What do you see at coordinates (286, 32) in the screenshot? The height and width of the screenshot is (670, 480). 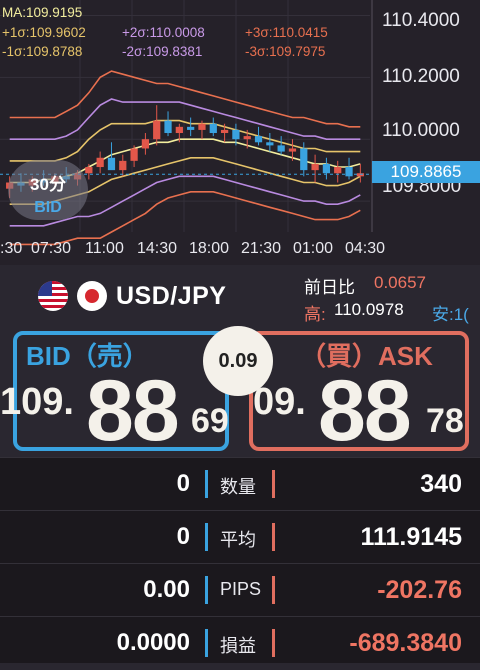 I see `legend-plus3-sigma: +3σ:110.0415` at bounding box center [286, 32].